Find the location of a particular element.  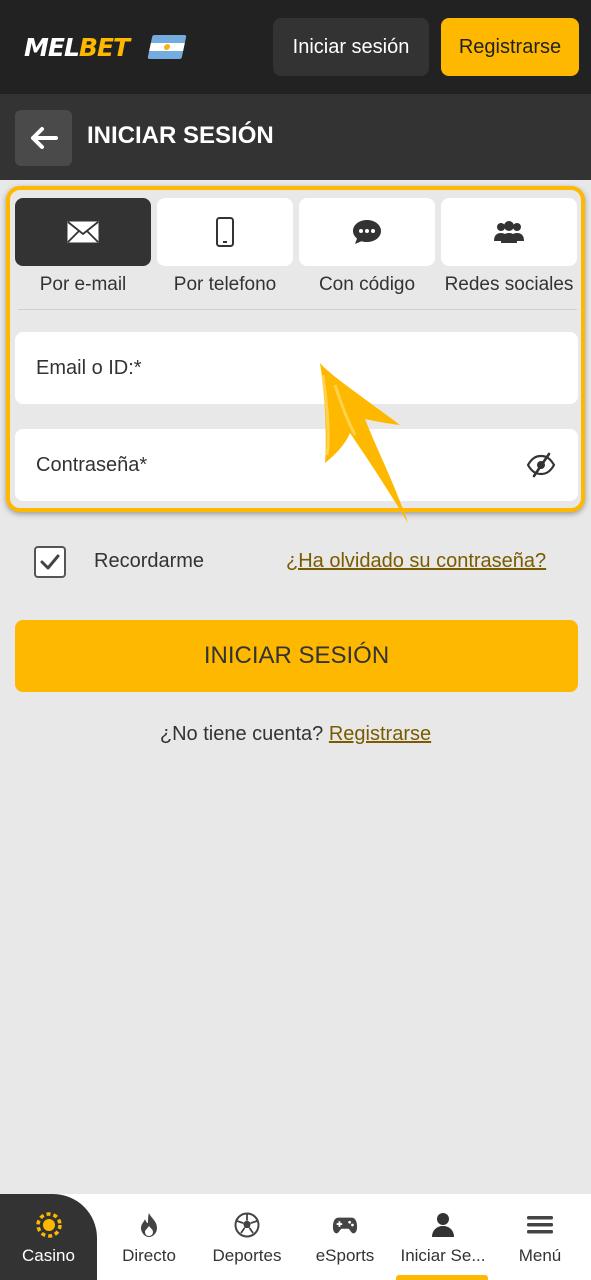

melbet-logo: MELBET is located at coordinates (77, 47).